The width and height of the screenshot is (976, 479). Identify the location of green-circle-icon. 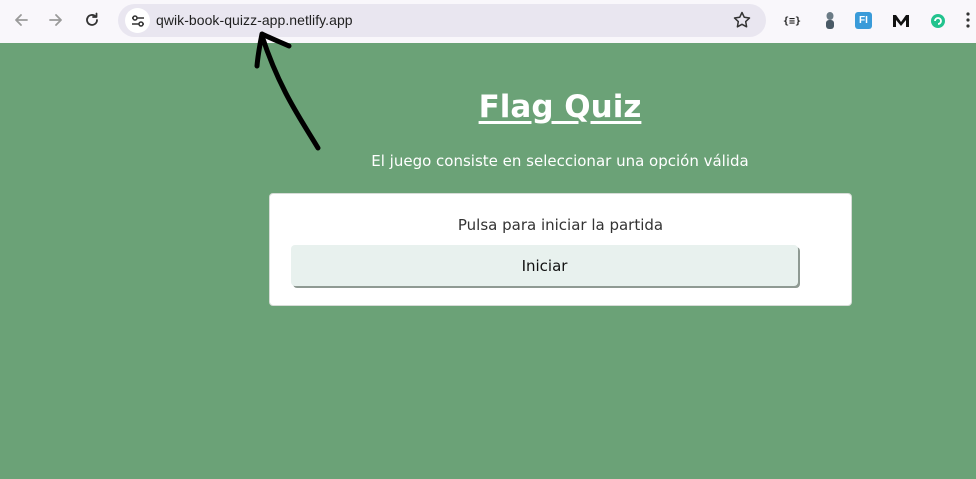
(938, 21).